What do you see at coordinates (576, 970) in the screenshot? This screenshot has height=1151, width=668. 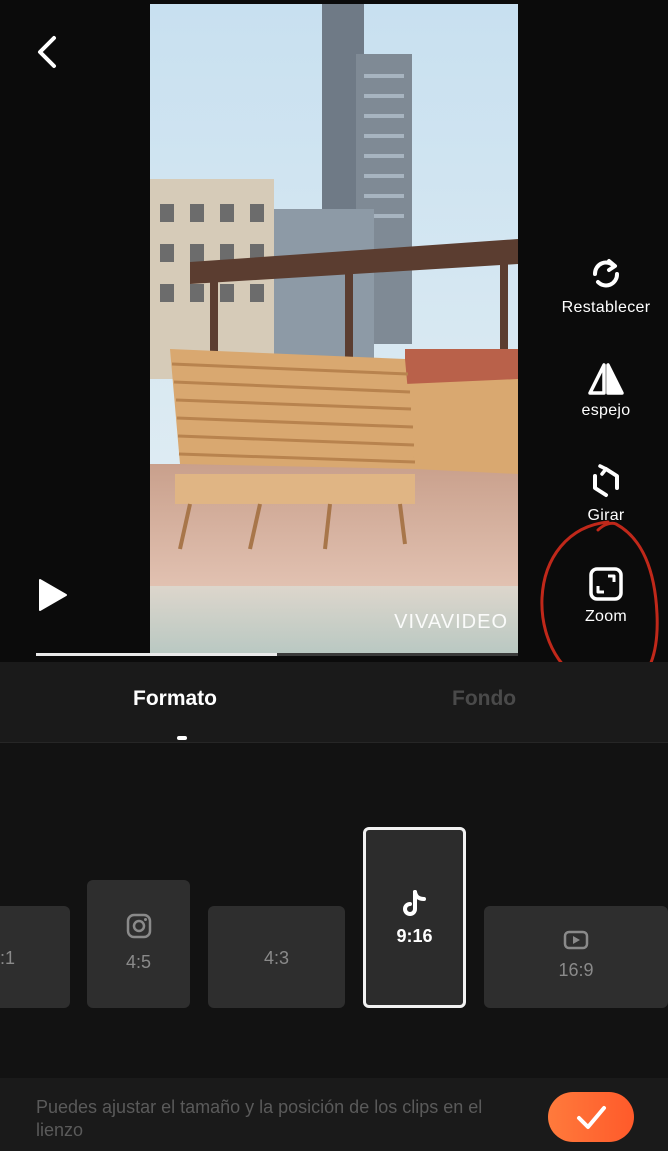 I see `ratio-label: 16:9` at bounding box center [576, 970].